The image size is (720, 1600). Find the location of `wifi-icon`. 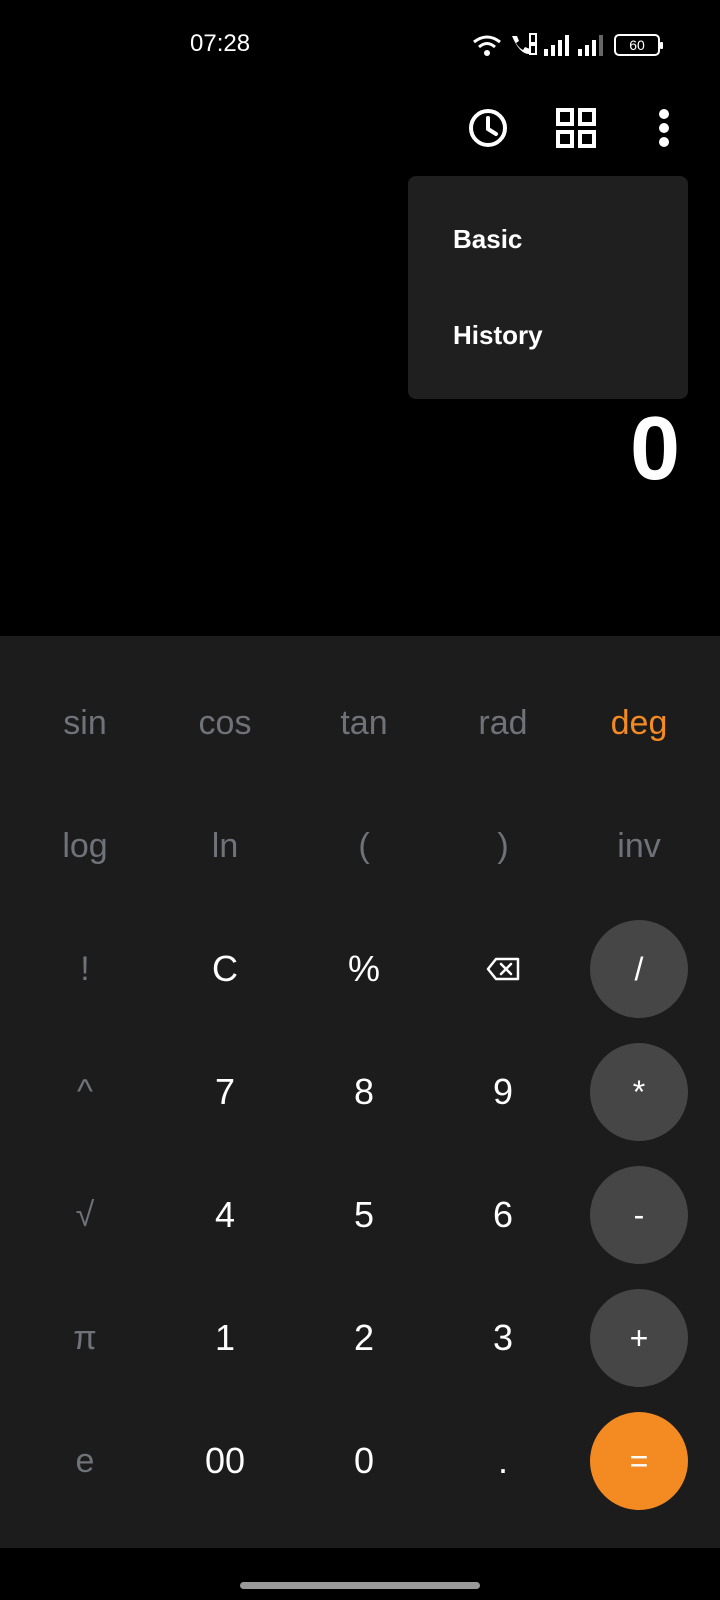

wifi-icon is located at coordinates (487, 45).